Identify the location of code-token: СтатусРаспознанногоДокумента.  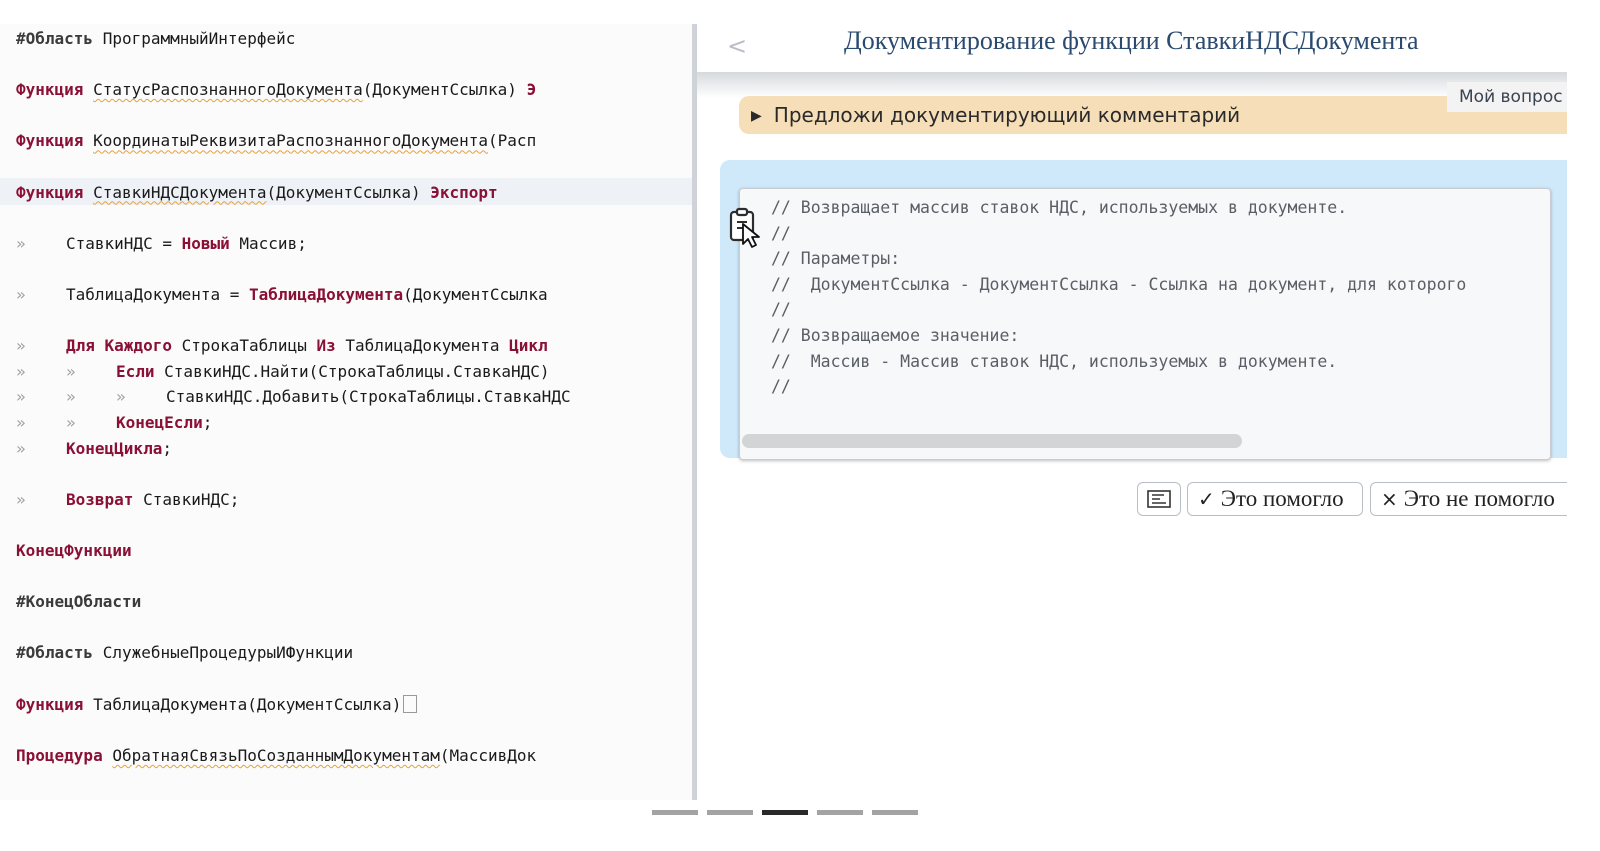
(228, 90).